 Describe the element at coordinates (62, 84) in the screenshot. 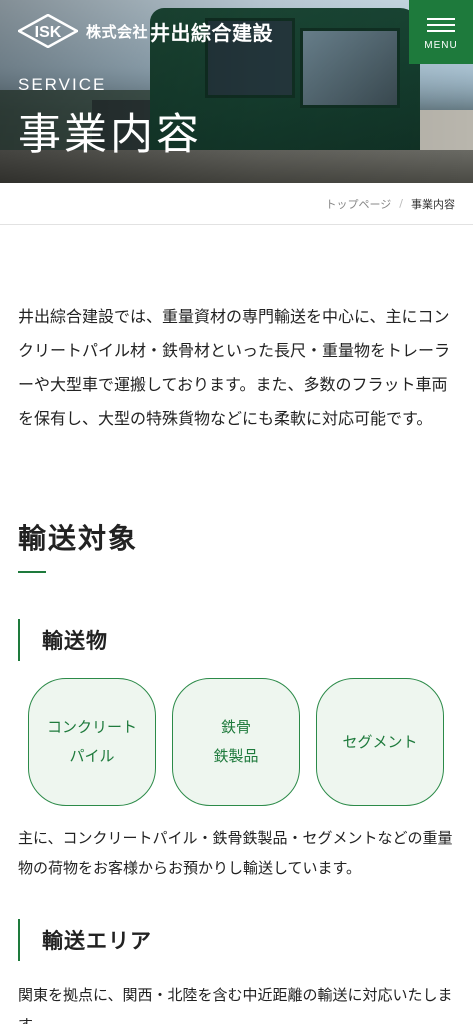

I see `hero-eyebrow: SERVICE` at that location.